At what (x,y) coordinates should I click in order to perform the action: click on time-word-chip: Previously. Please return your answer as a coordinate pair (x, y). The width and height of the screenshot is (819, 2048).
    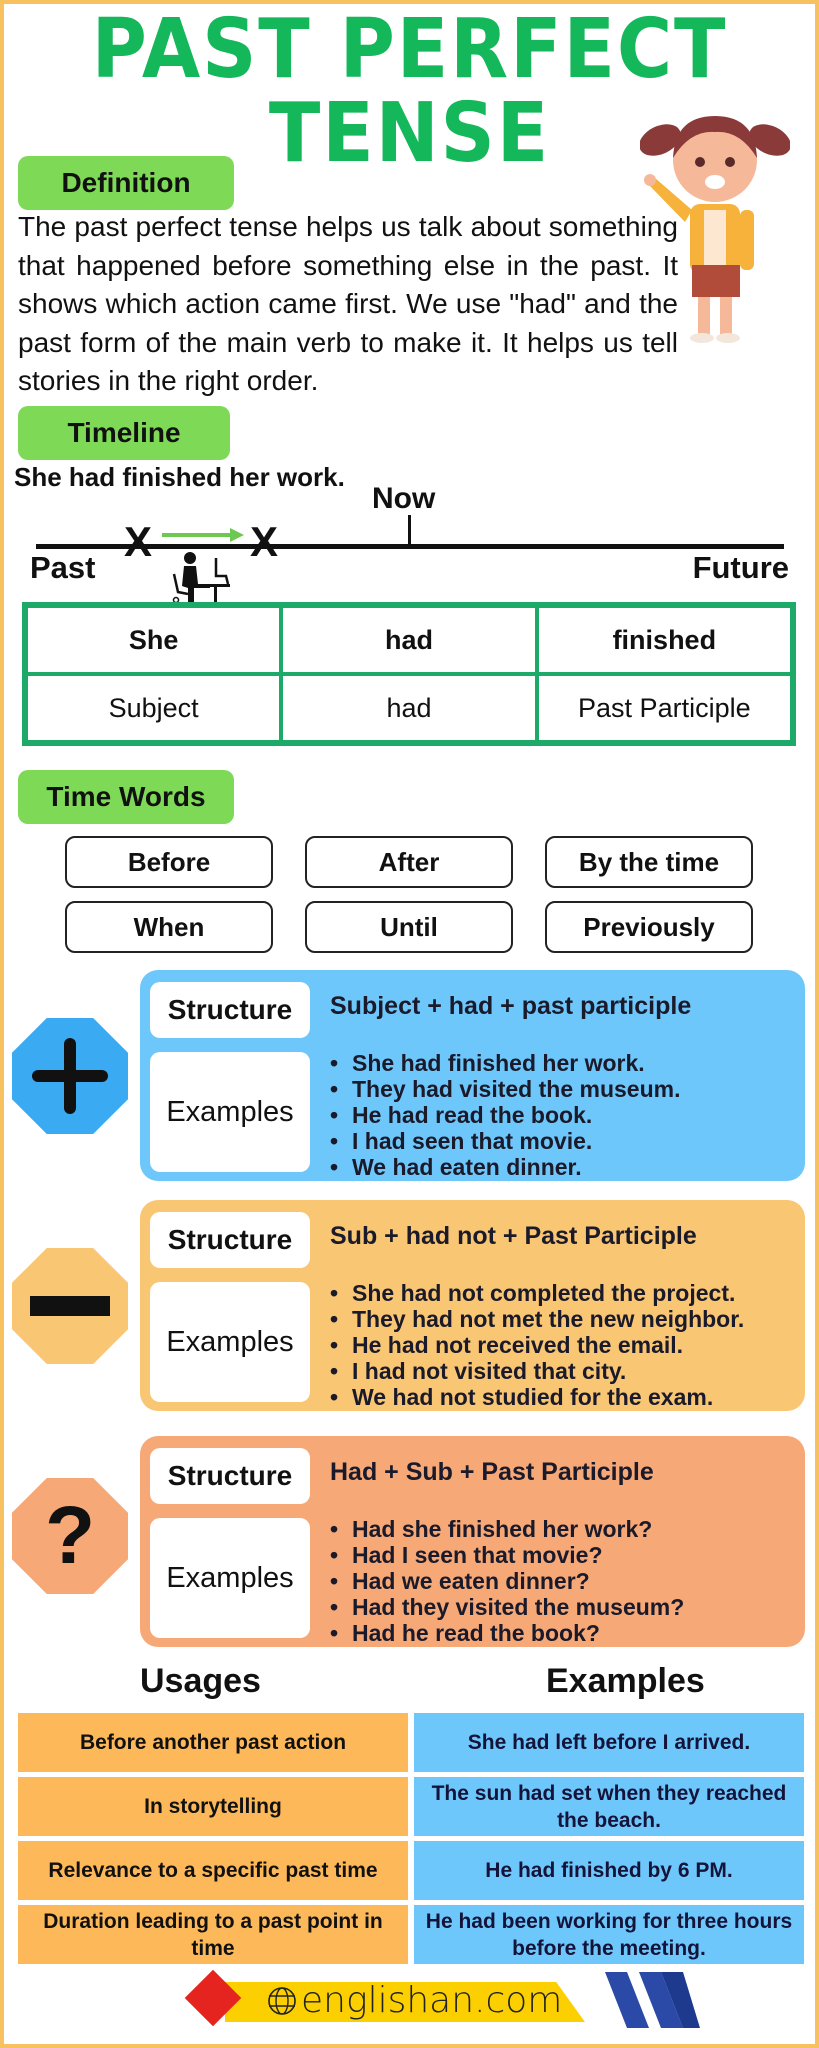
    Looking at the image, I should click on (649, 927).